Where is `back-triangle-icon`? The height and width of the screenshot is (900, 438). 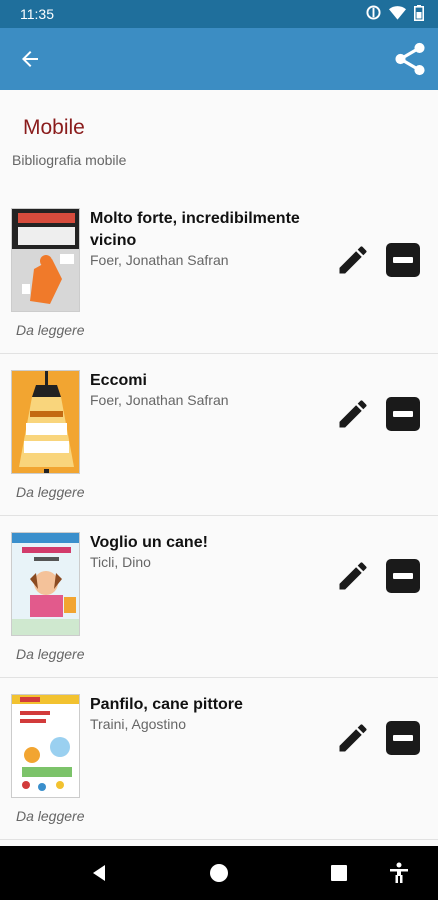
back-triangle-icon is located at coordinates (99, 873).